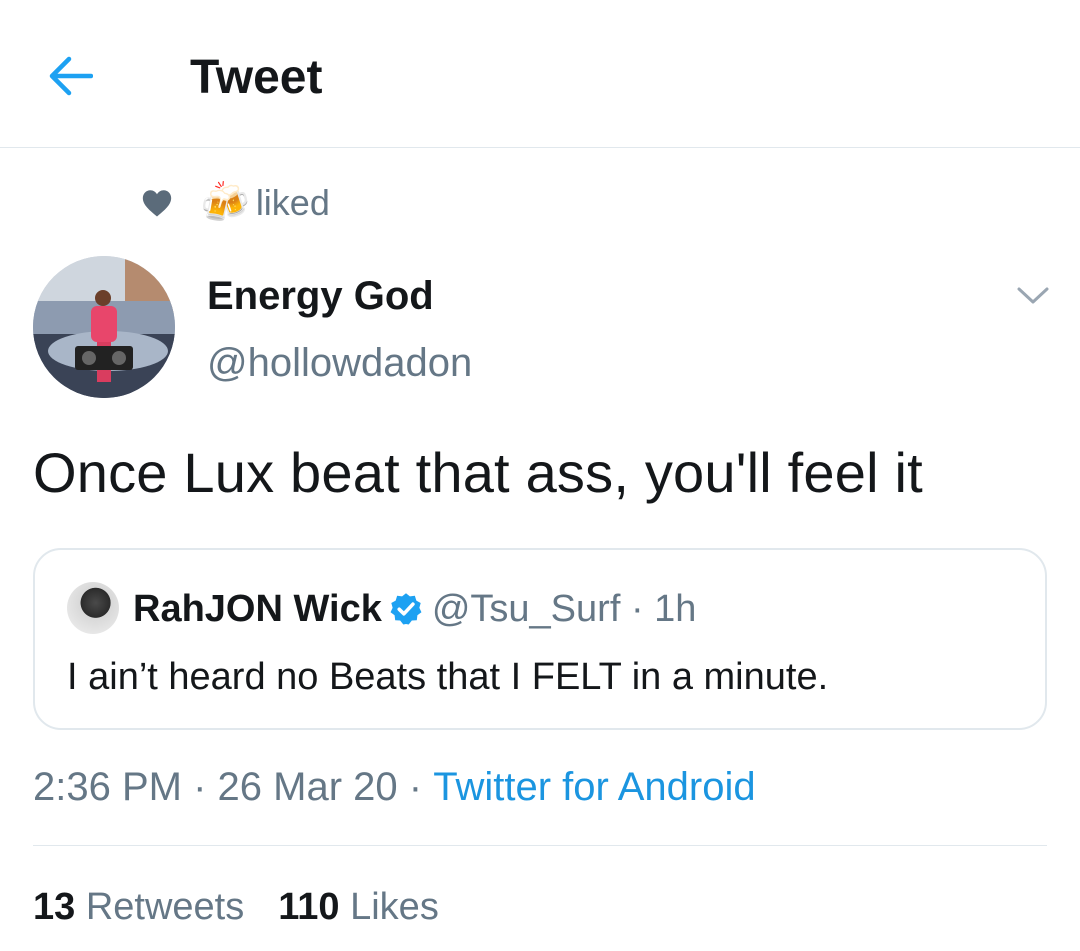  What do you see at coordinates (478, 472) in the screenshot?
I see `tweet-text: Once Lux beat that ass, you'll feel it` at bounding box center [478, 472].